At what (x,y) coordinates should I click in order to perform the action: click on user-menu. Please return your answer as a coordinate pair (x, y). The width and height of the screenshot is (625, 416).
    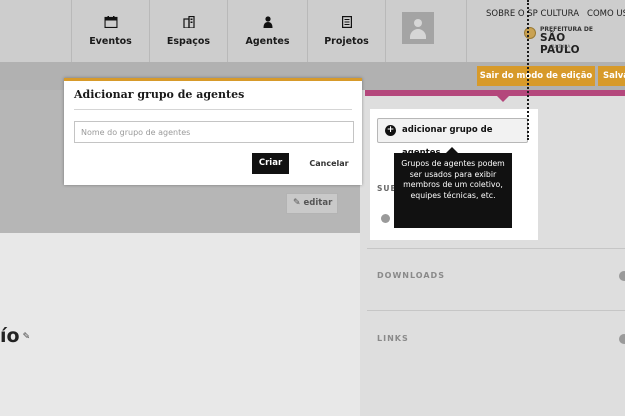
    Looking at the image, I should click on (426, 31).